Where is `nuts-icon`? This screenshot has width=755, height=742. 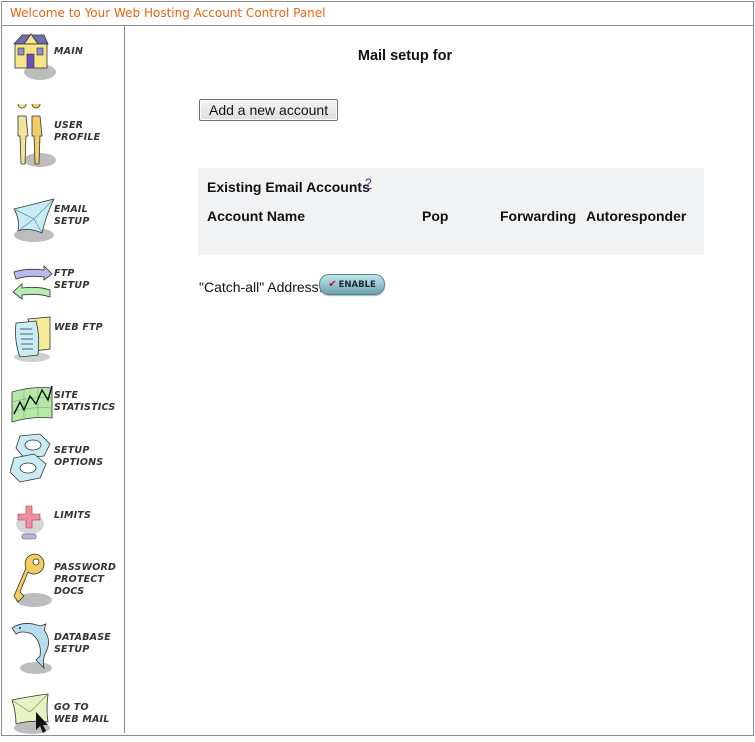 nuts-icon is located at coordinates (30, 458).